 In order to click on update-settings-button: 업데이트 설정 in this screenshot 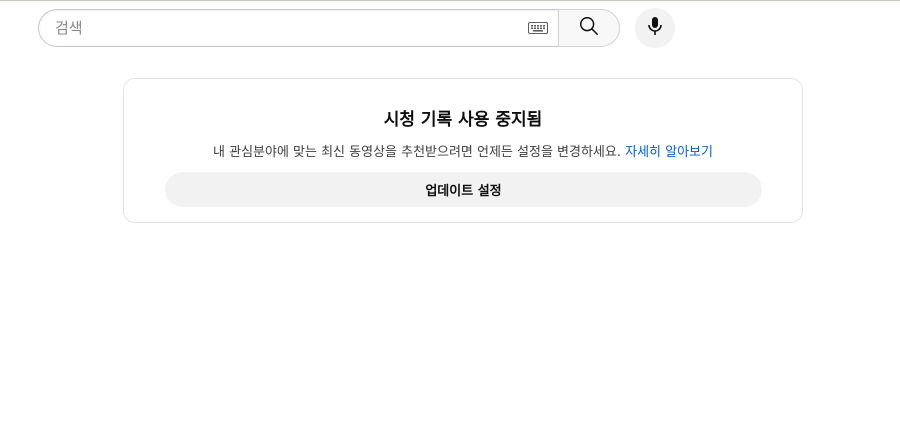, I will do `click(463, 189)`.